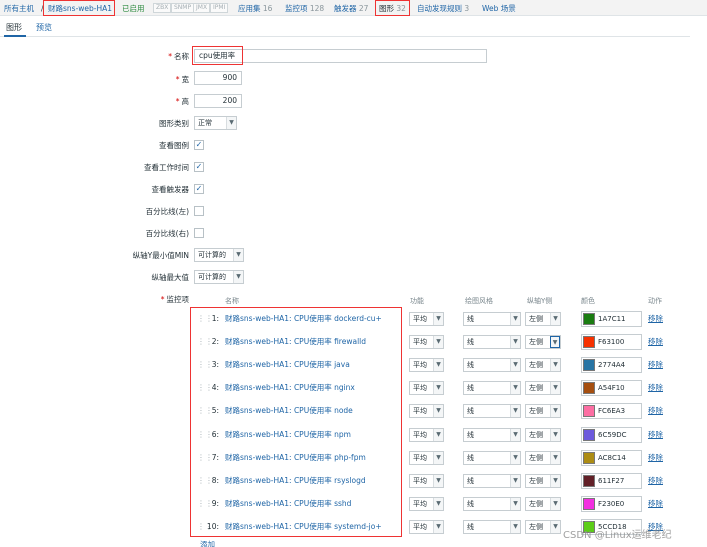 Image resolution: width=707 pixels, height=547 pixels. What do you see at coordinates (218, 78) in the screenshot?
I see `width-input: 900` at bounding box center [218, 78].